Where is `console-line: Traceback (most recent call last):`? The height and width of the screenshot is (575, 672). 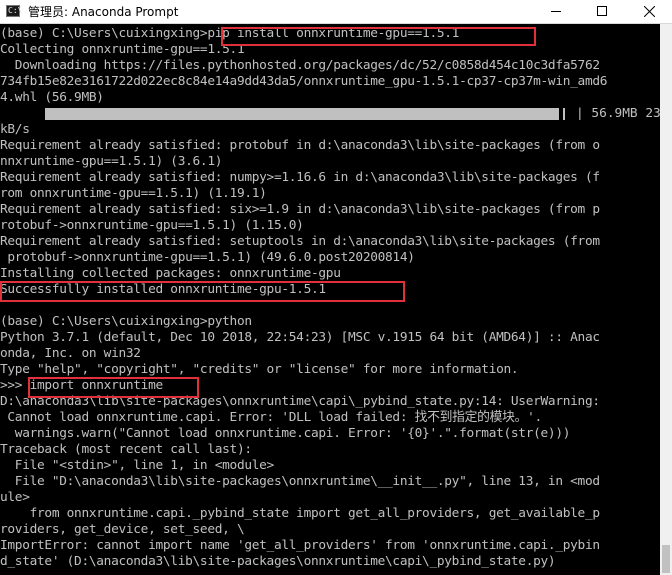 console-line: Traceback (most recent call last): is located at coordinates (126, 449).